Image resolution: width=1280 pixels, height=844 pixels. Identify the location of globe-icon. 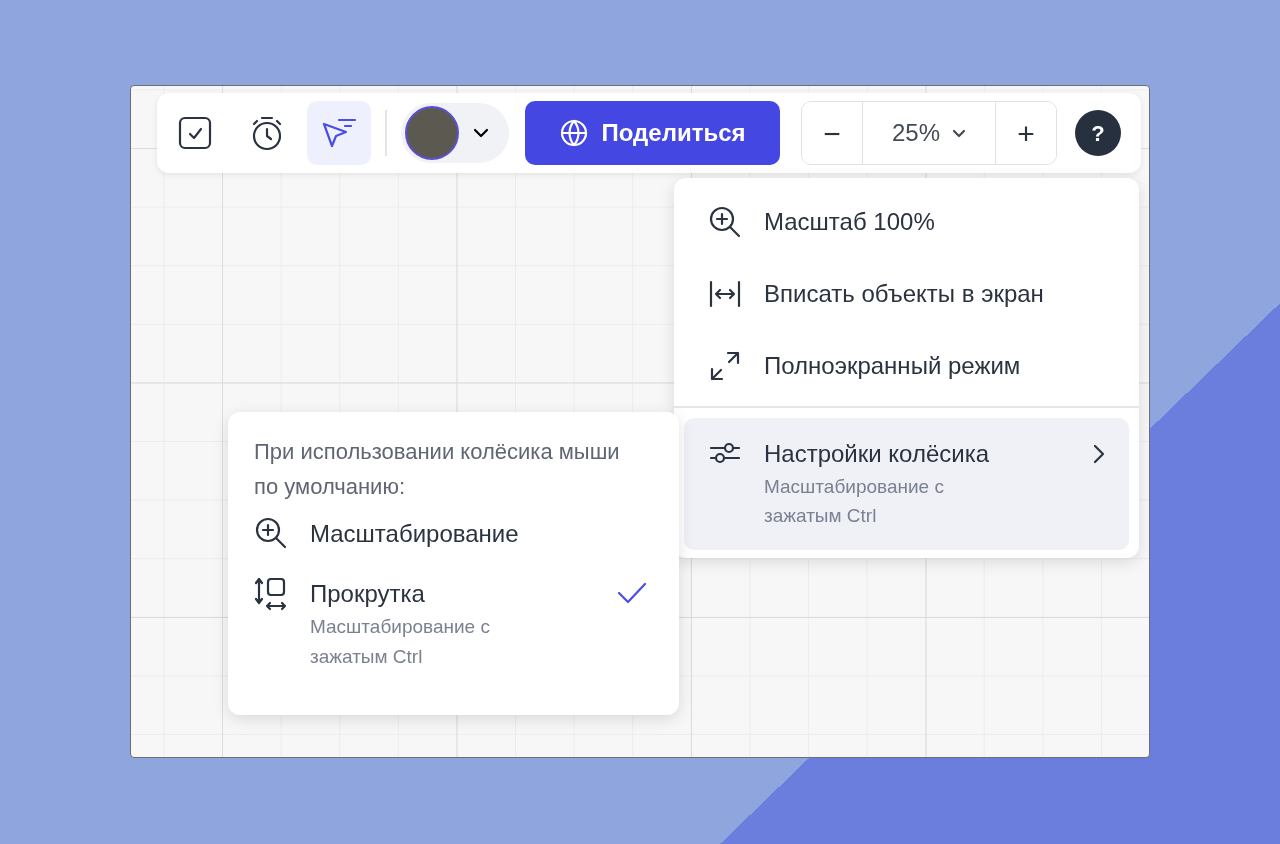
(574, 133).